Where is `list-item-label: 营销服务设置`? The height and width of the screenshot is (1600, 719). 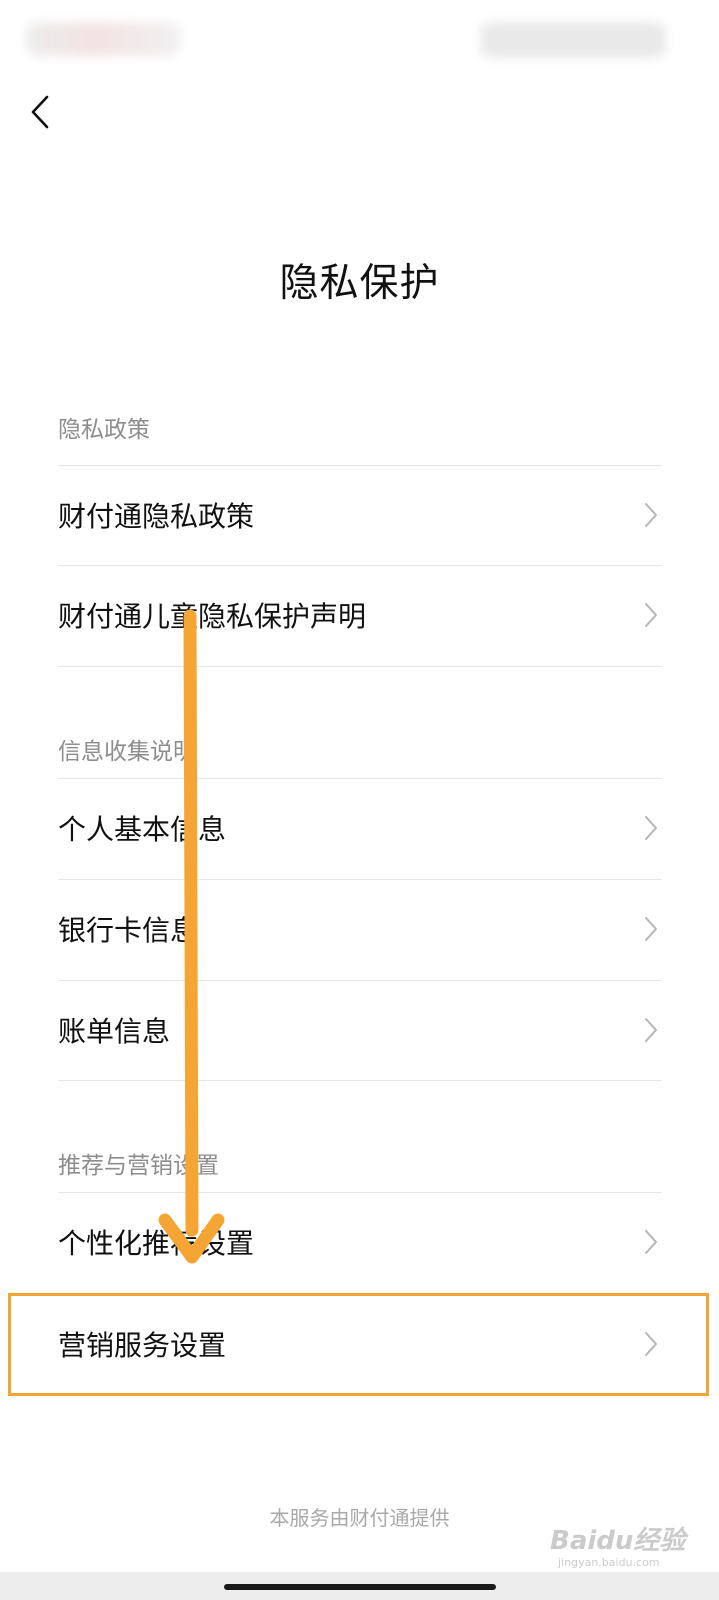 list-item-label: 营销服务设置 is located at coordinates (142, 1345).